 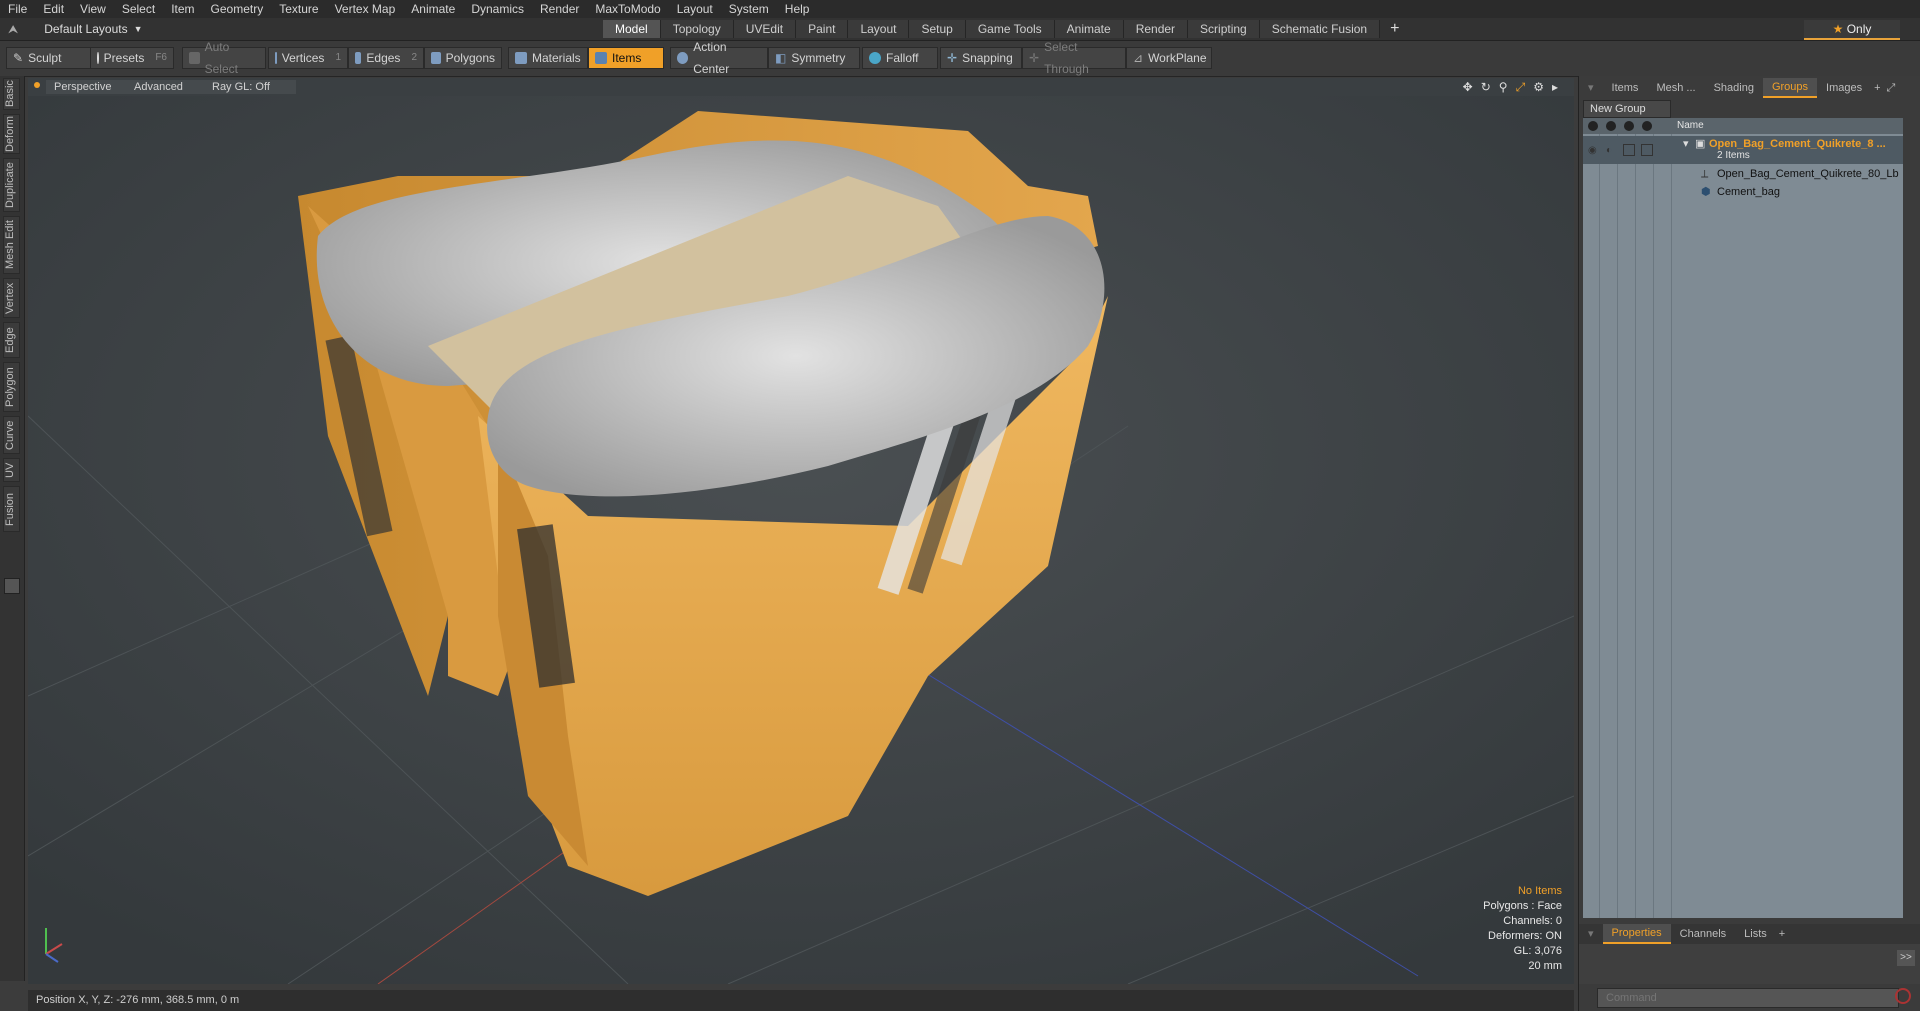 I want to click on snapping-icon: ✛, so click(x=952, y=58).